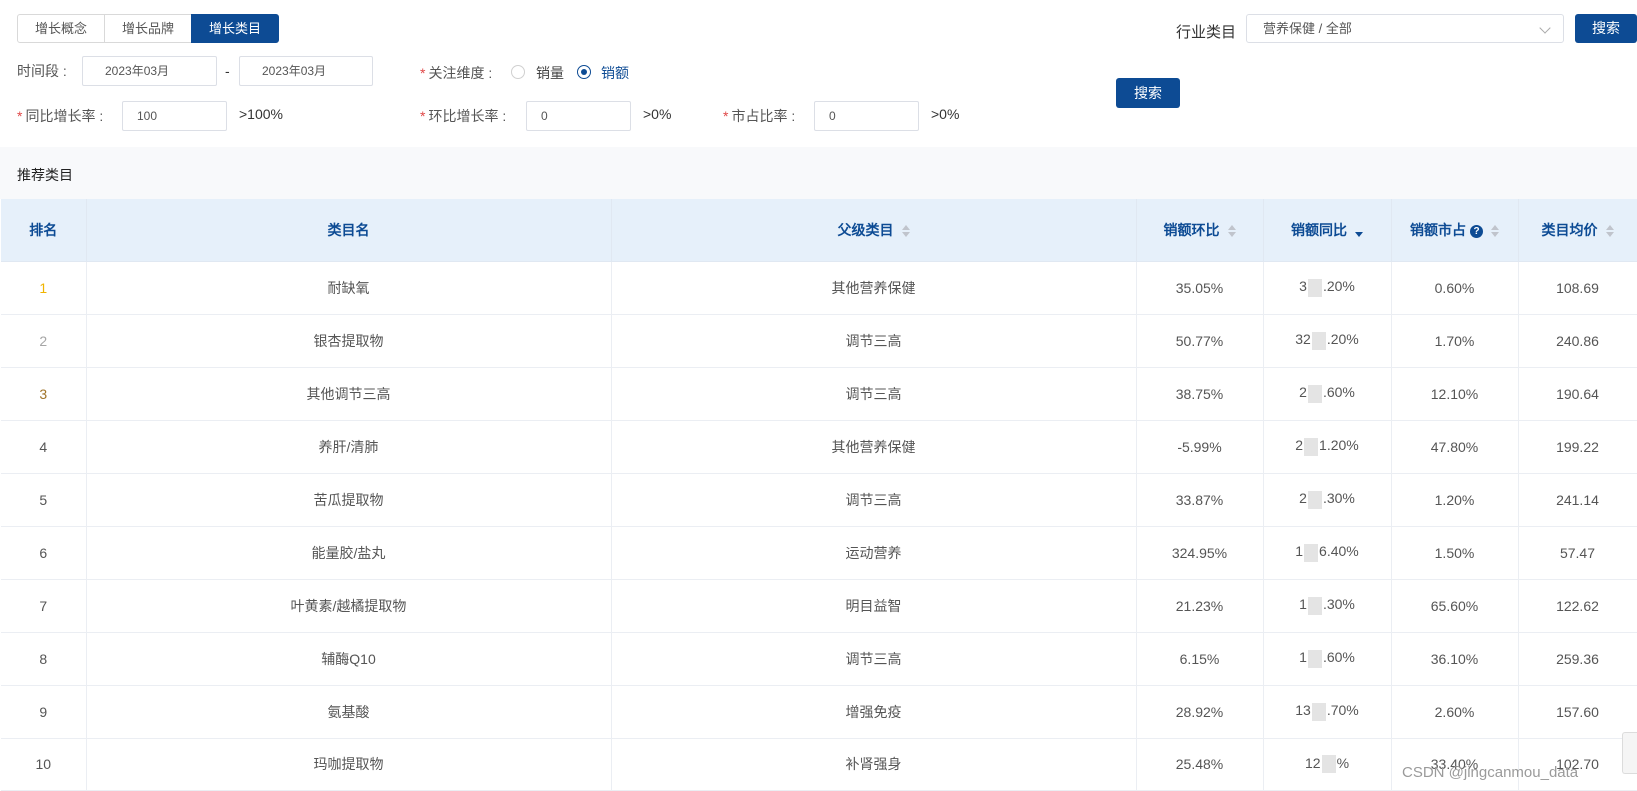  I want to click on radio-sales-volume-label: 销量, so click(550, 73).